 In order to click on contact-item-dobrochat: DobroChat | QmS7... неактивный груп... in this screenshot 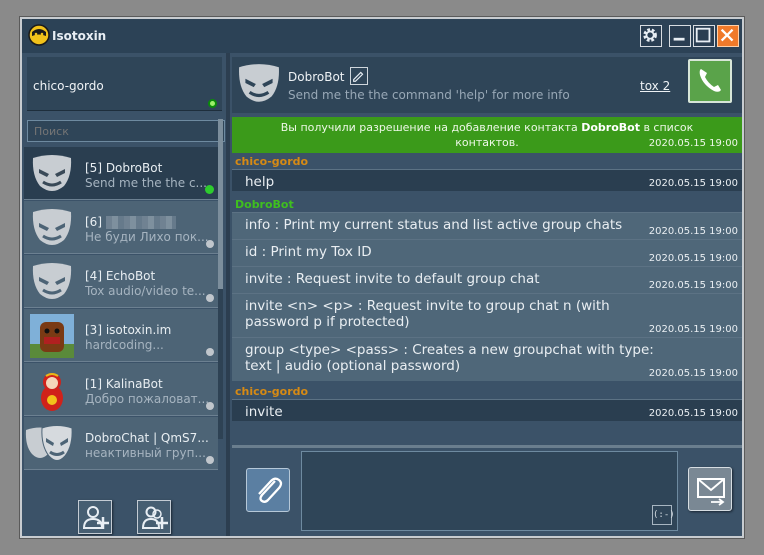, I will do `click(121, 443)`.